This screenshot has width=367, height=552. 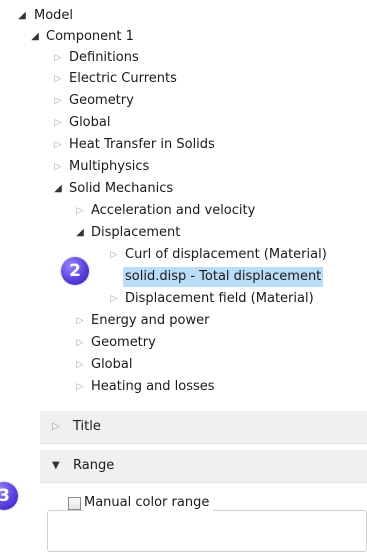 What do you see at coordinates (203, 427) in the screenshot?
I see `section-title-header: ▷ Title` at bounding box center [203, 427].